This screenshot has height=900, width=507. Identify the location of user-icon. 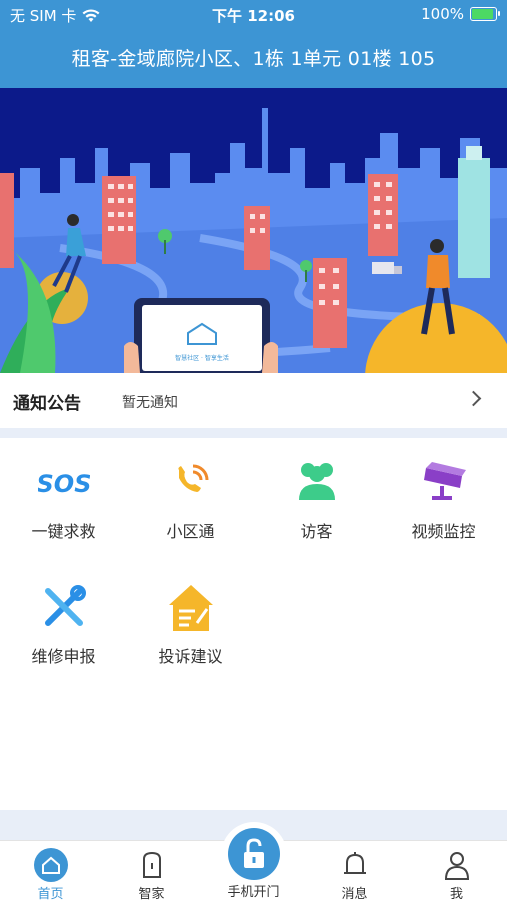
(457, 866).